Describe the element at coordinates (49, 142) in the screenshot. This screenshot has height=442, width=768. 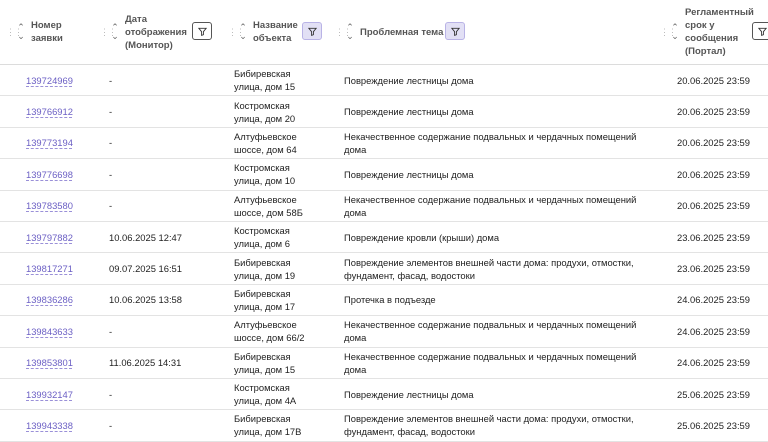
I see `request-number-link: 139773194` at that location.